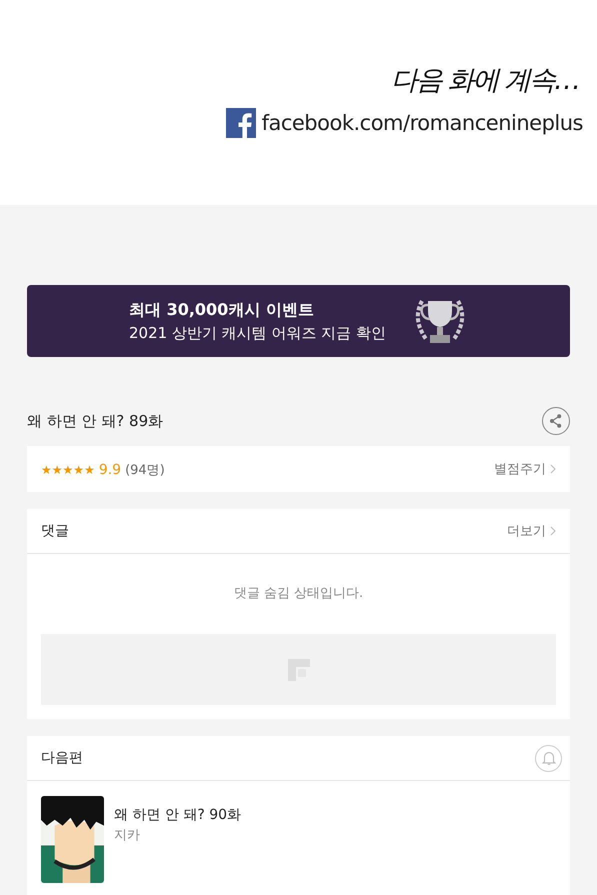 The height and width of the screenshot is (895, 597). Describe the element at coordinates (298, 321) in the screenshot. I see `event-banner: 최대 30,000캐시 이벤트 2021 상반기 캐시템 어워즈 지금 확인` at that location.